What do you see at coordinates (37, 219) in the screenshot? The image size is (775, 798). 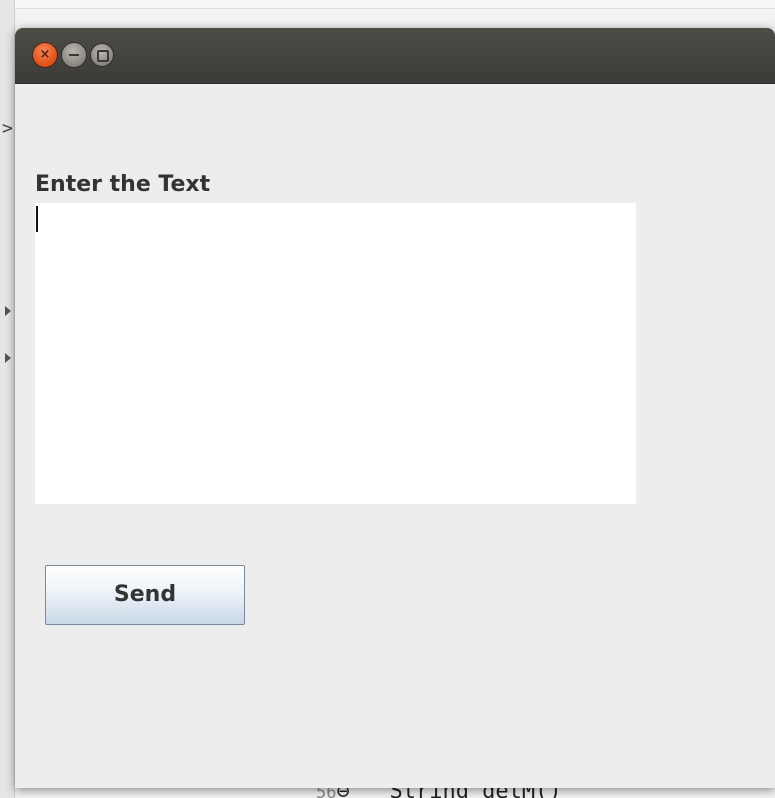 I see `text-caret` at bounding box center [37, 219].